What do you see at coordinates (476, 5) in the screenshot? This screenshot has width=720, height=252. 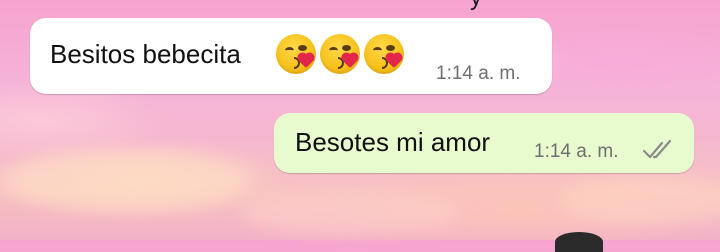 I see `wallpaper-fragment: y` at bounding box center [476, 5].